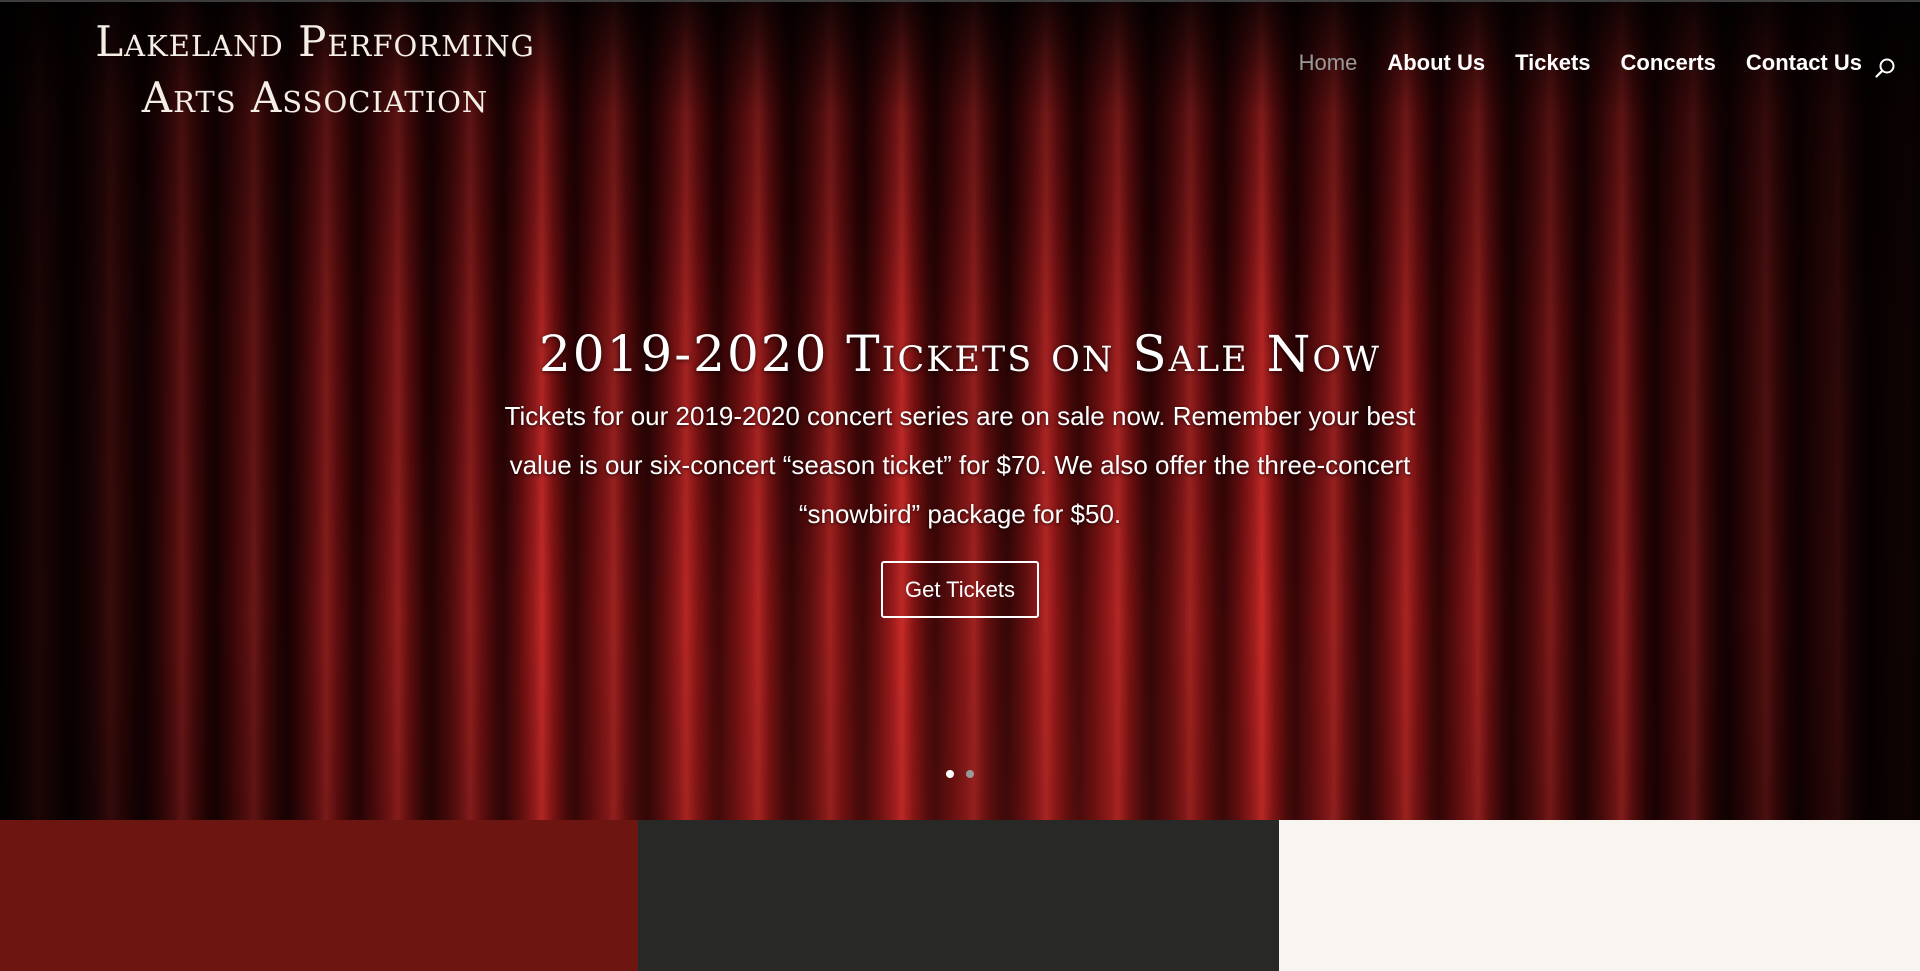  What do you see at coordinates (315, 70) in the screenshot?
I see `site-logo: Lakeland Performing Arts Association` at bounding box center [315, 70].